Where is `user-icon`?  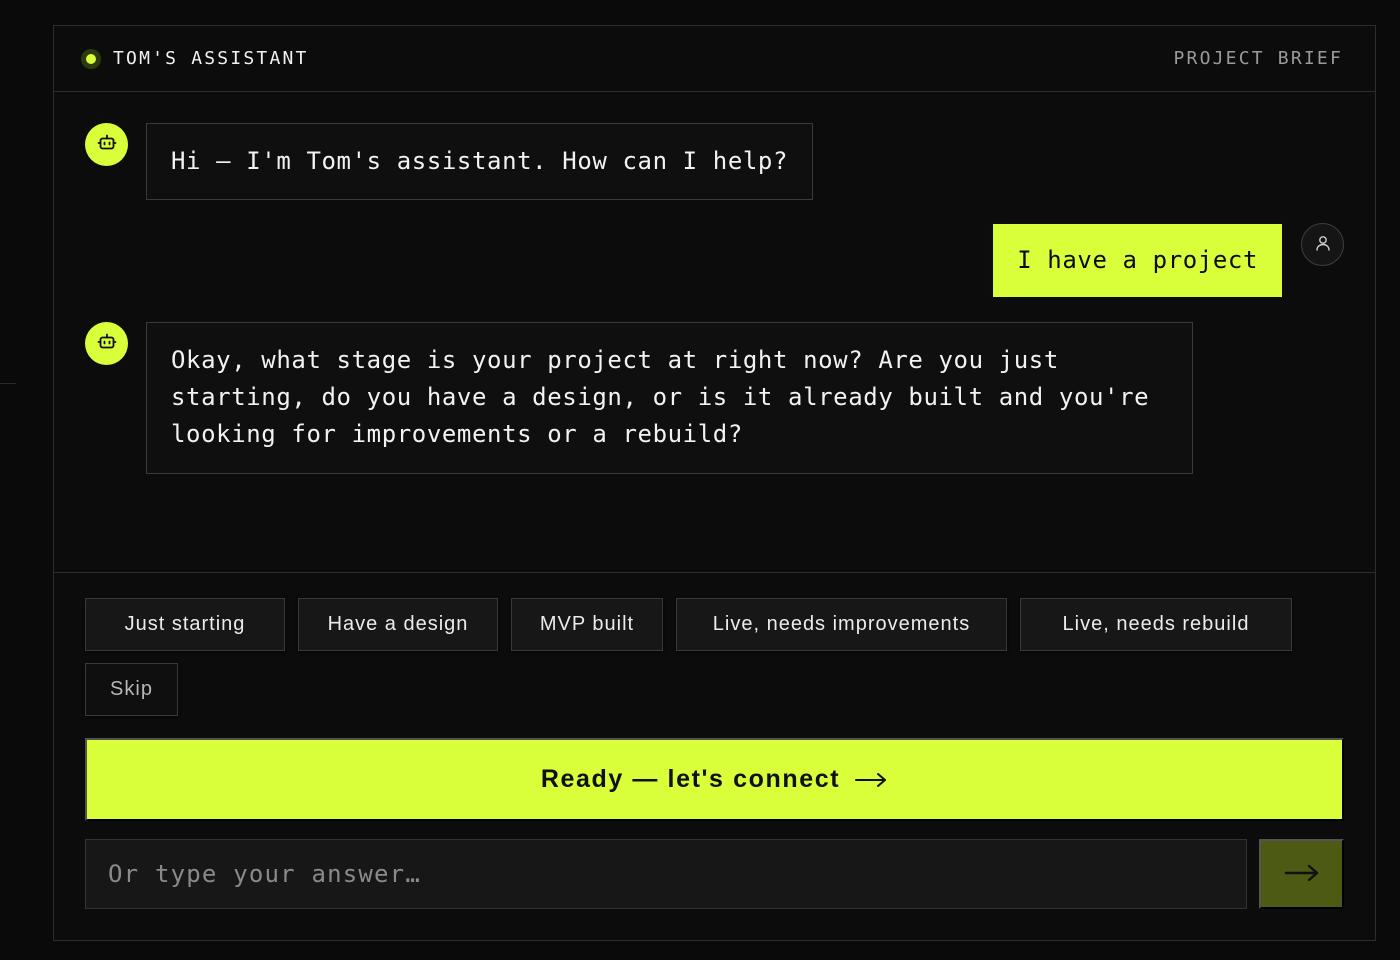 user-icon is located at coordinates (1323, 245).